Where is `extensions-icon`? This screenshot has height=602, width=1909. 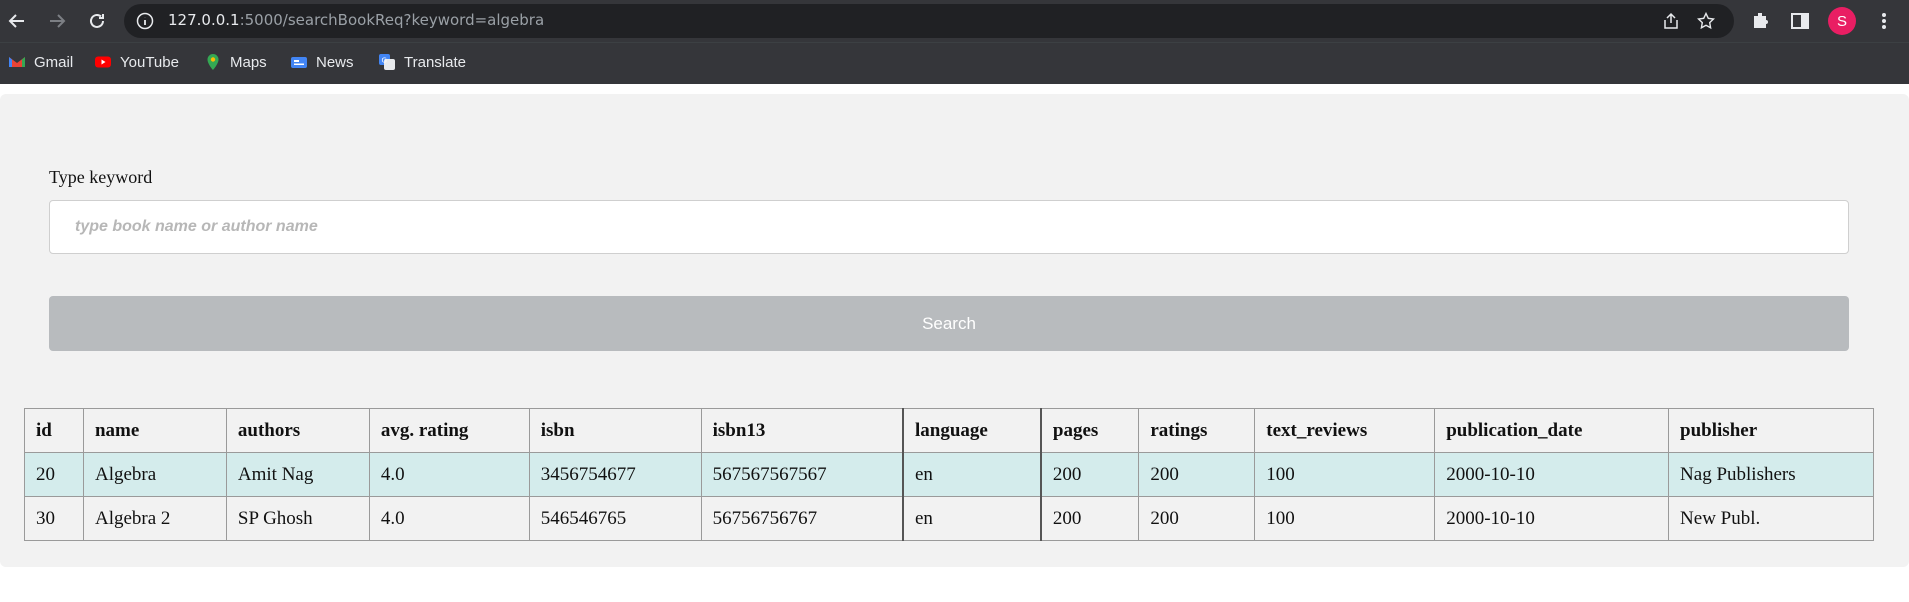 extensions-icon is located at coordinates (1761, 21).